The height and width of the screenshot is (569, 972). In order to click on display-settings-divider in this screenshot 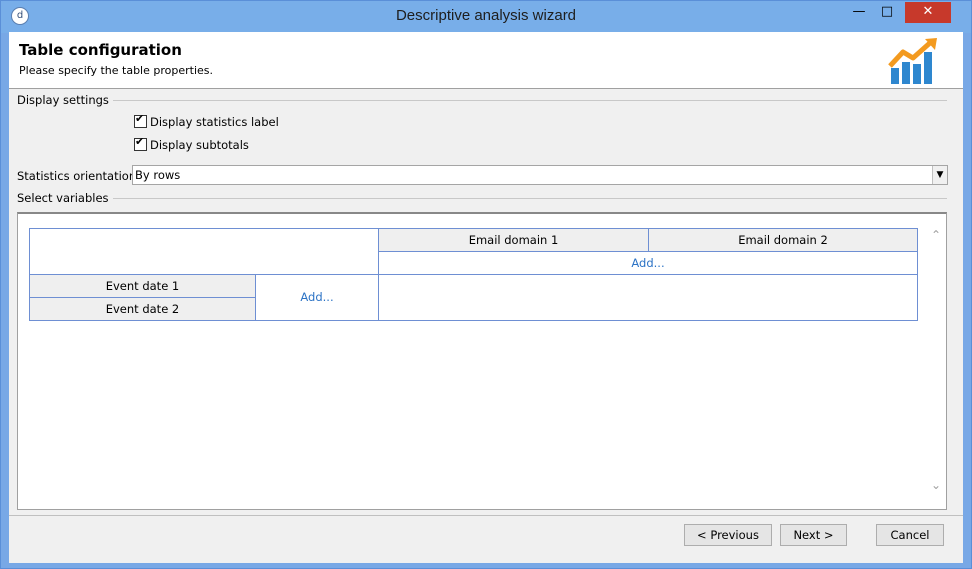, I will do `click(482, 100)`.